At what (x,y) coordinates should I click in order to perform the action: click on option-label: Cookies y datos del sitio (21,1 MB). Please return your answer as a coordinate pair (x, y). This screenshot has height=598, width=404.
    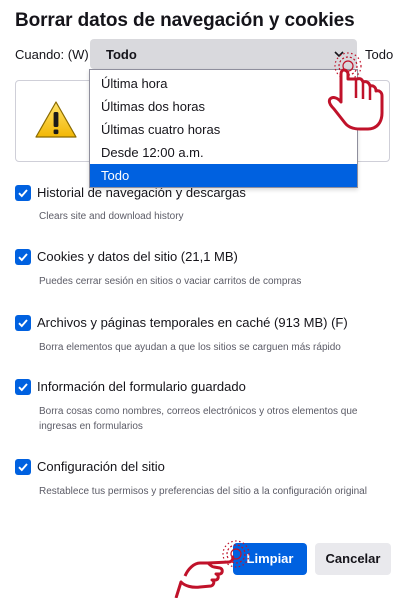
    Looking at the image, I should click on (137, 256).